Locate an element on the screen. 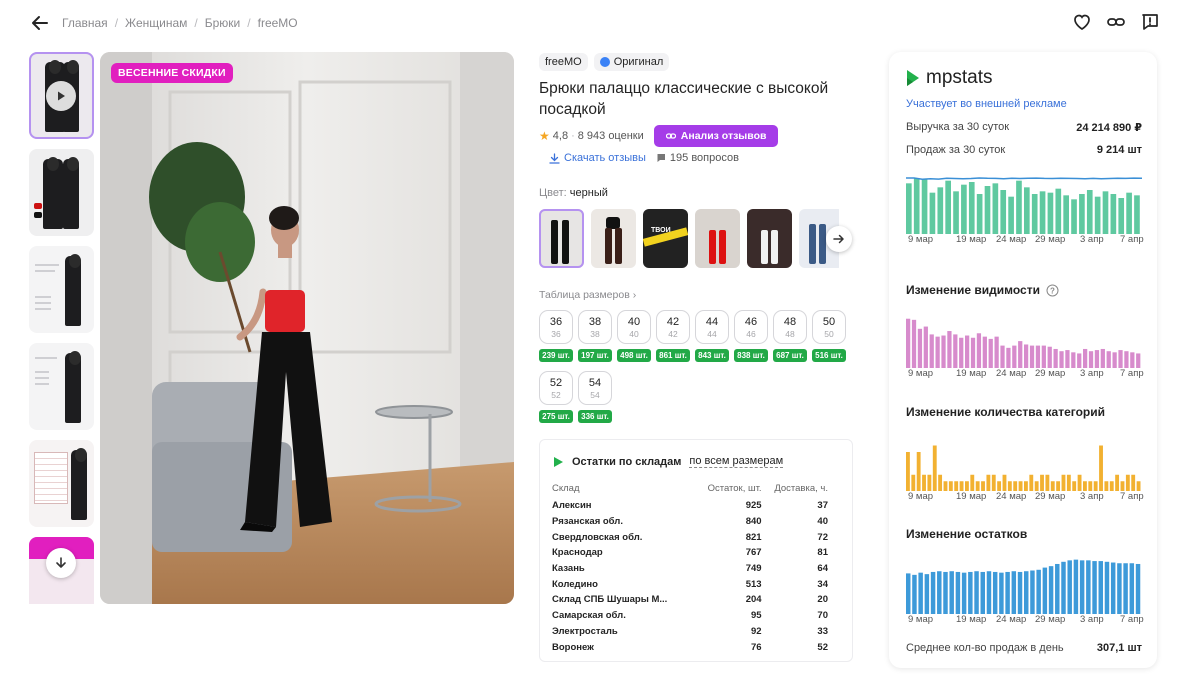 The height and width of the screenshot is (697, 1200). color-swatch: ТВОИ is located at coordinates (665, 238).